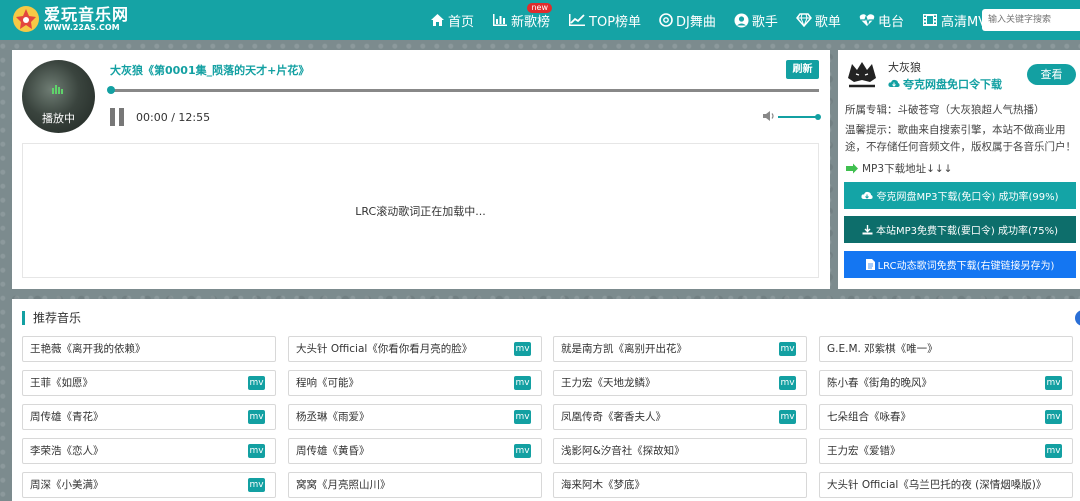  Describe the element at coordinates (952, 84) in the screenshot. I see `quark-link-label: 夸克网盘免口令下载` at that location.